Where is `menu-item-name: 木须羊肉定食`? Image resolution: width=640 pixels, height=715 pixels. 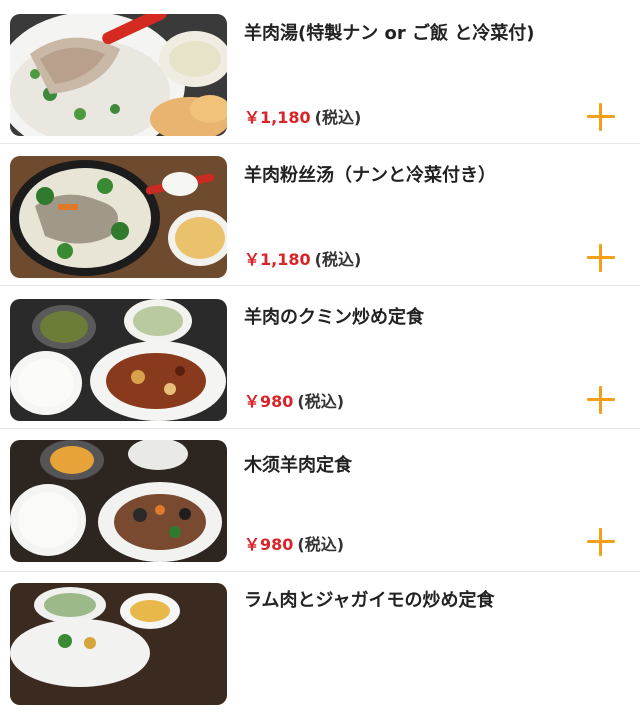
menu-item-name: 木须羊肉定食 is located at coordinates (298, 465).